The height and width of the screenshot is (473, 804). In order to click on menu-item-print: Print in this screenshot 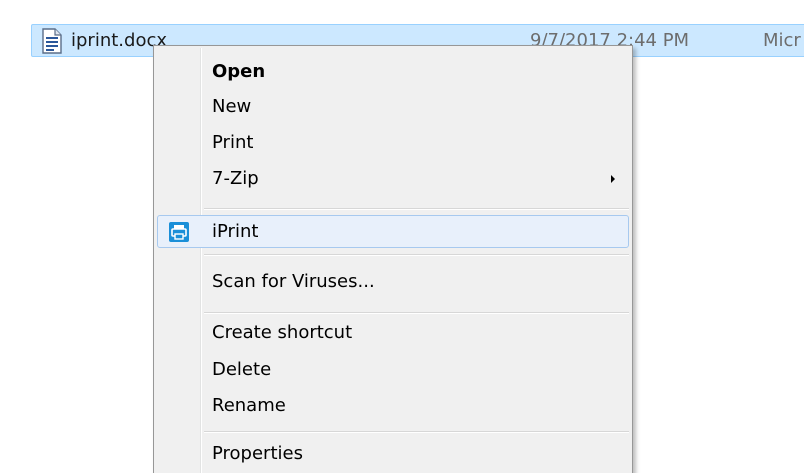, I will do `click(393, 142)`.